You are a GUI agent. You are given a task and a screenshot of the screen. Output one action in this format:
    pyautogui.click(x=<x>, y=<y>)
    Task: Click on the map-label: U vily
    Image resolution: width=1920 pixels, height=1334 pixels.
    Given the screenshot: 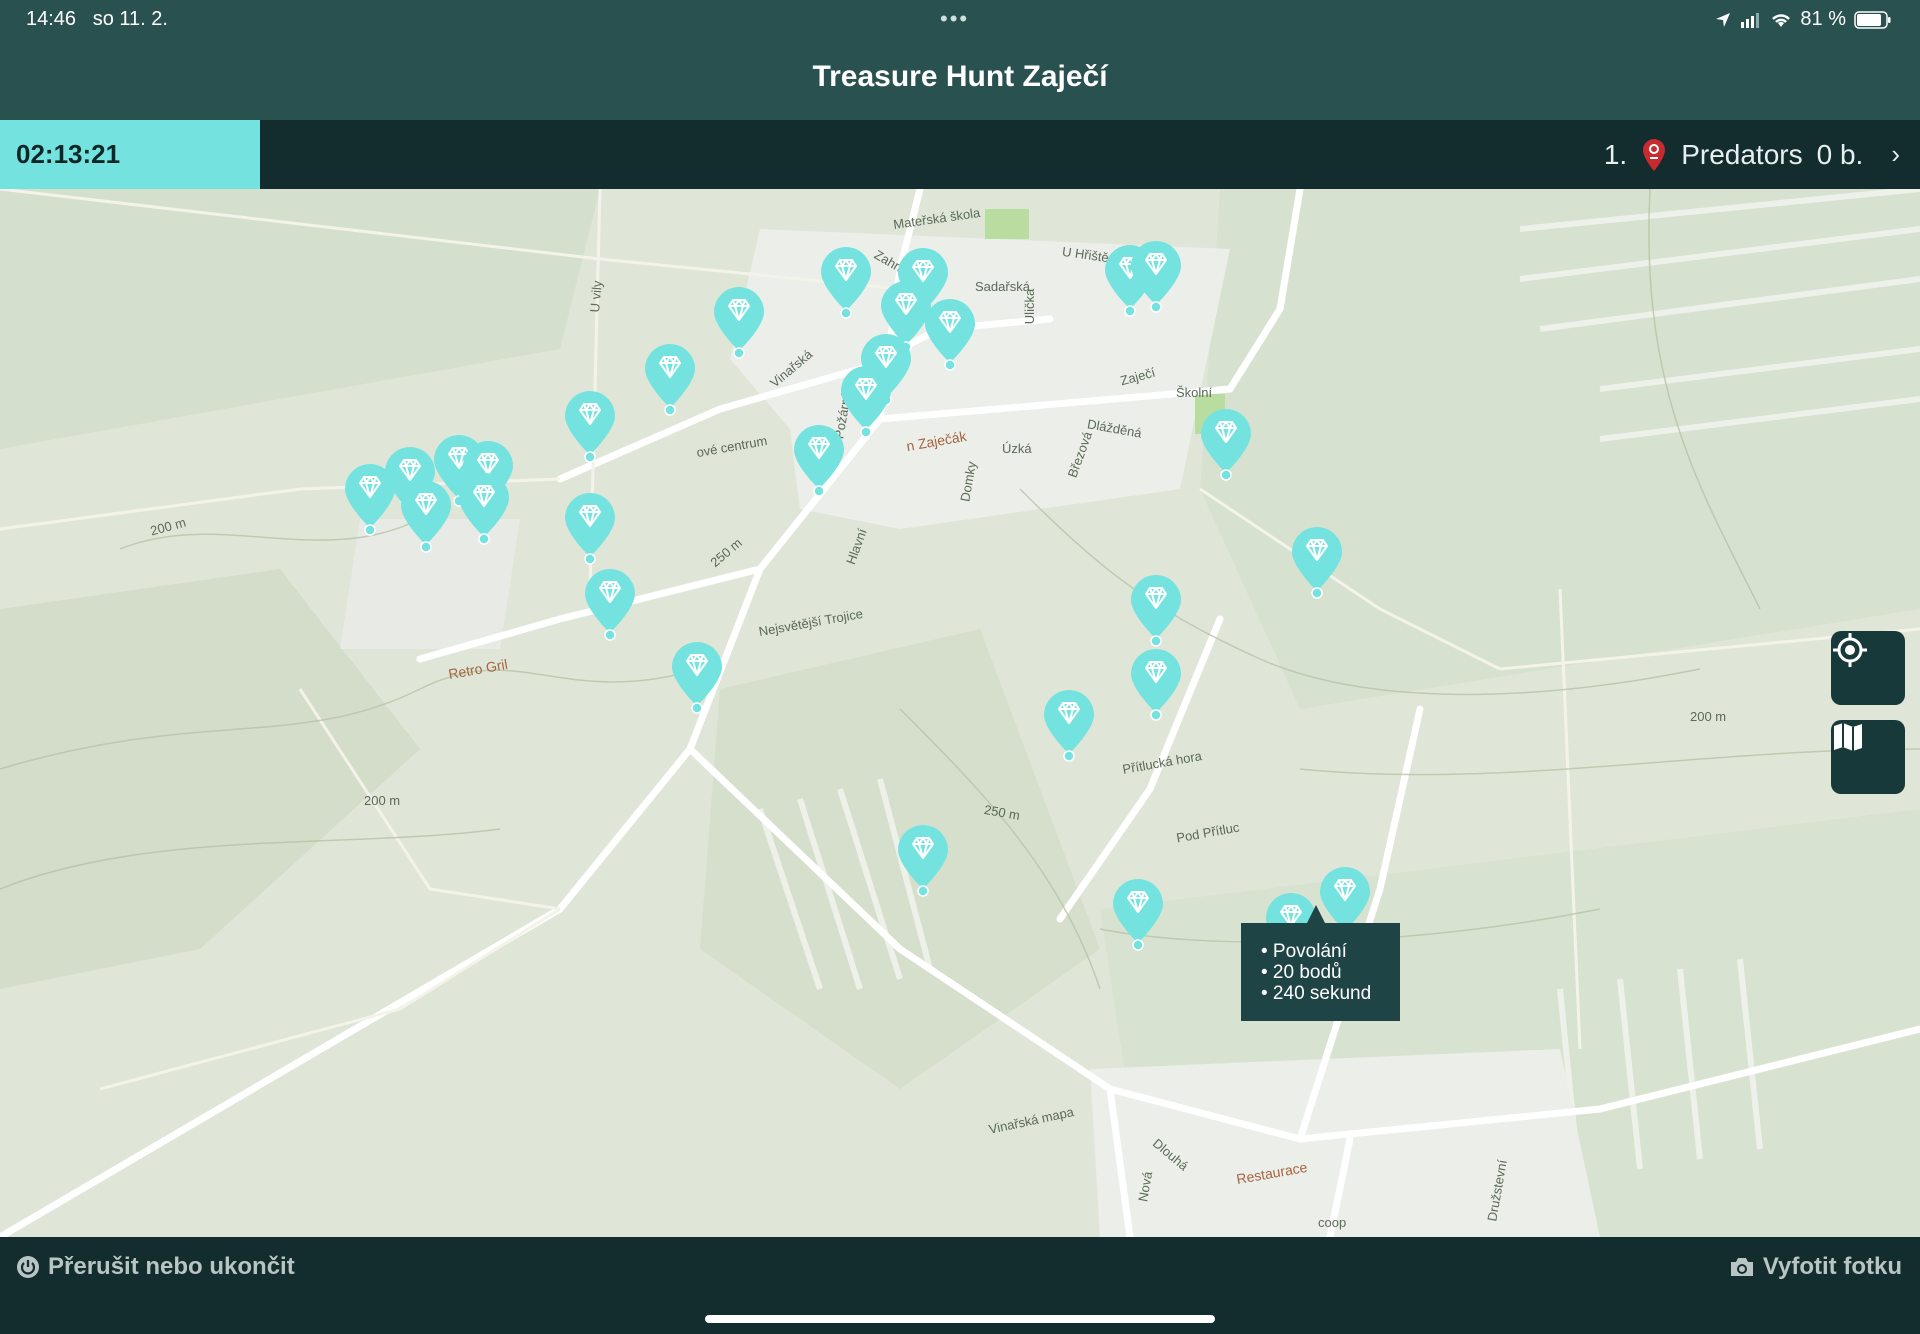 What is the action you would take?
    pyautogui.click(x=596, y=296)
    